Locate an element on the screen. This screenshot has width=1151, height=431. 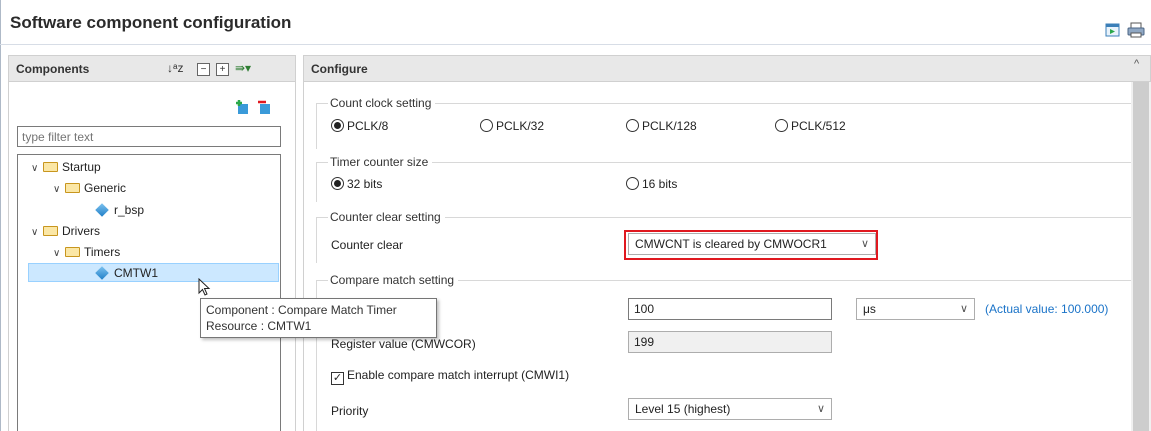
register-value-field: 199 is located at coordinates (730, 342).